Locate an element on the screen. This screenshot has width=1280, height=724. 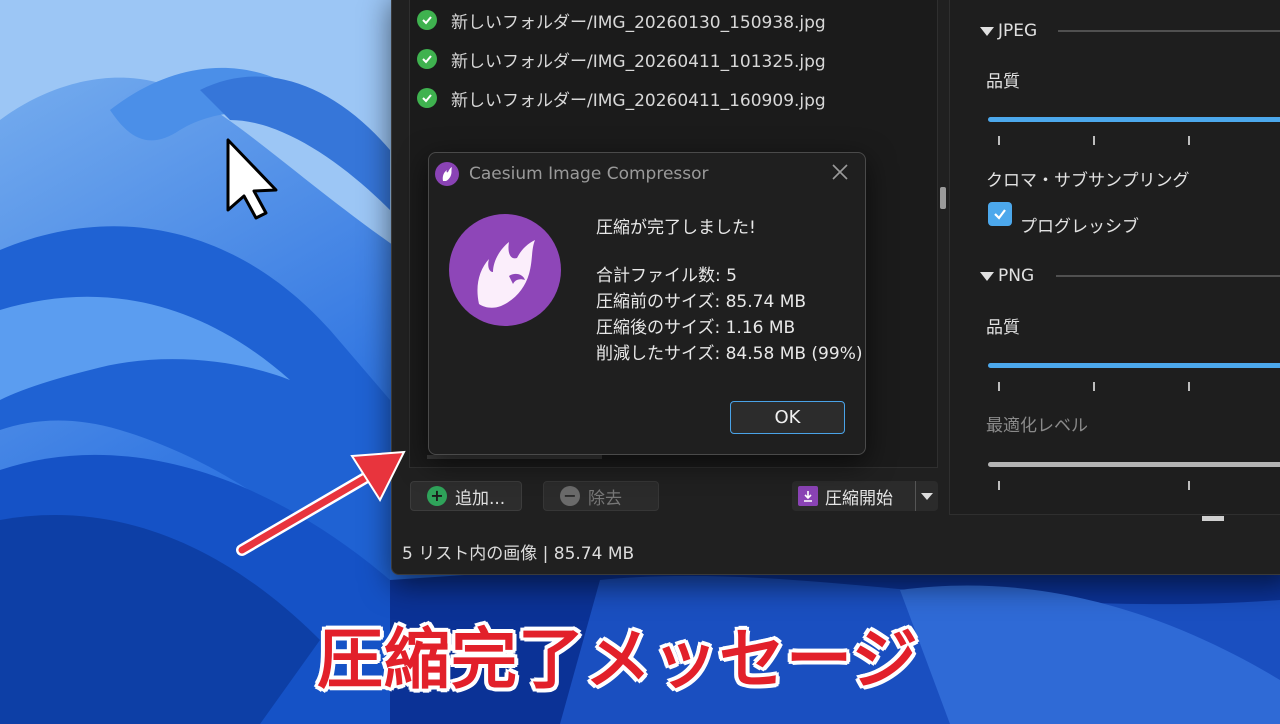
size-saved-text: 削減したサイズ: 84.58 MB (99%) is located at coordinates (729, 354).